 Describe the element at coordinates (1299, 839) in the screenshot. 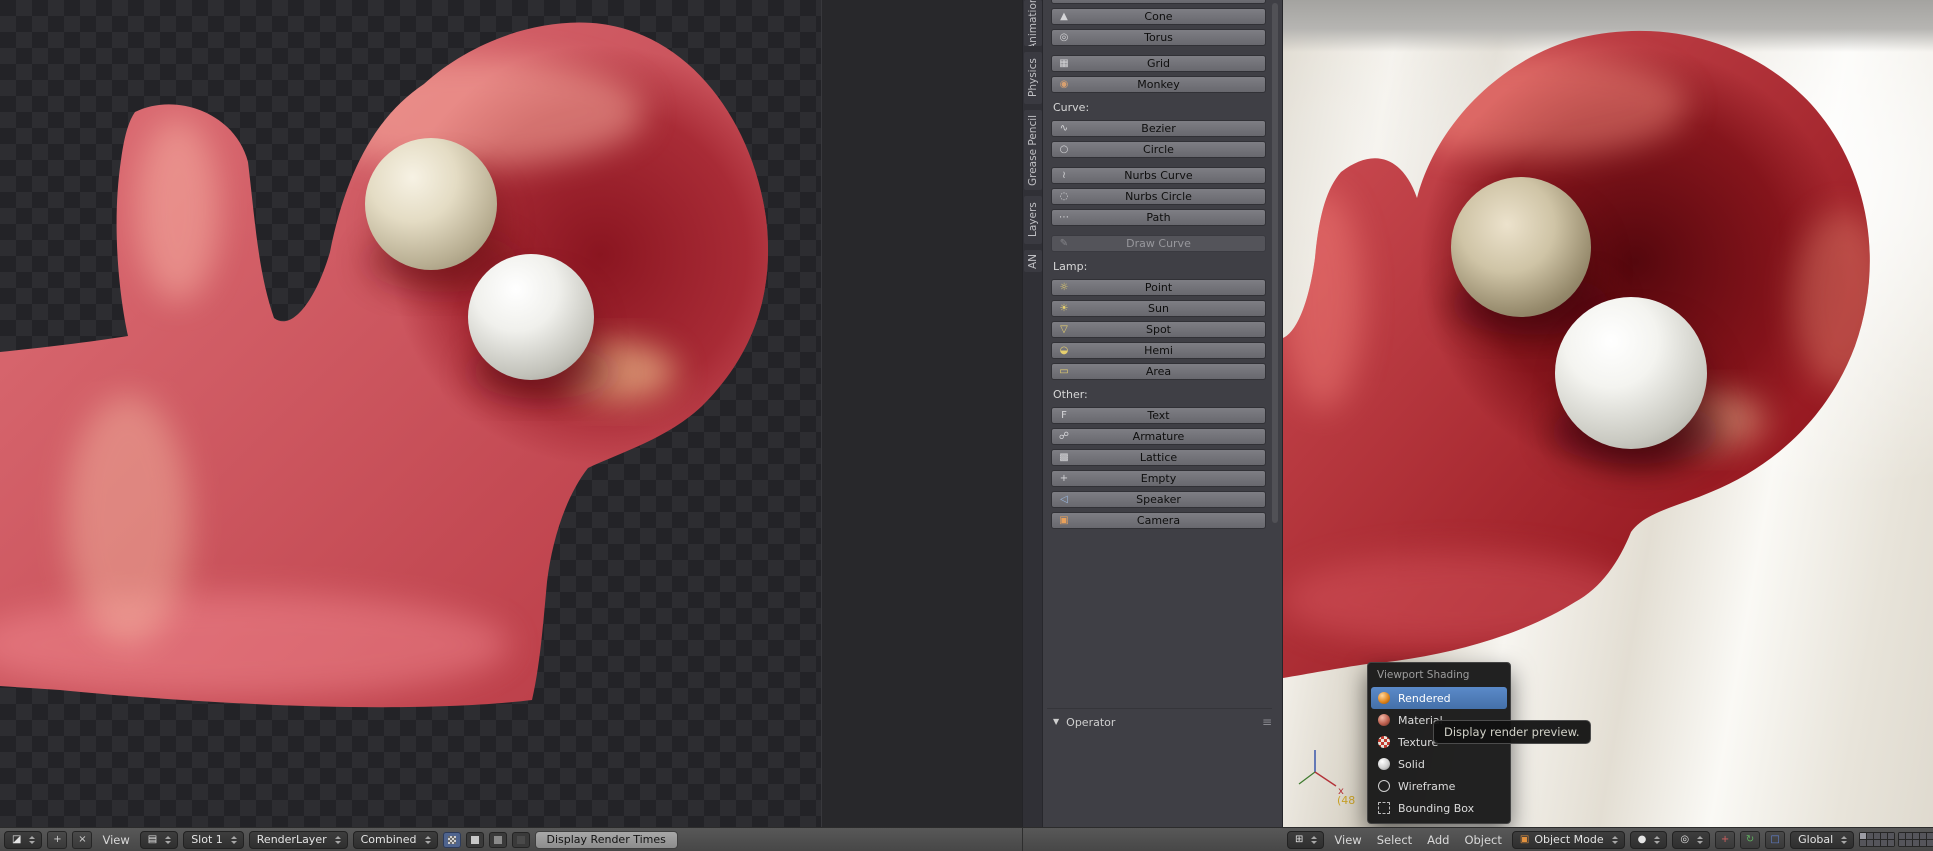

I see `viewport-editor-icon: ⊞` at that location.